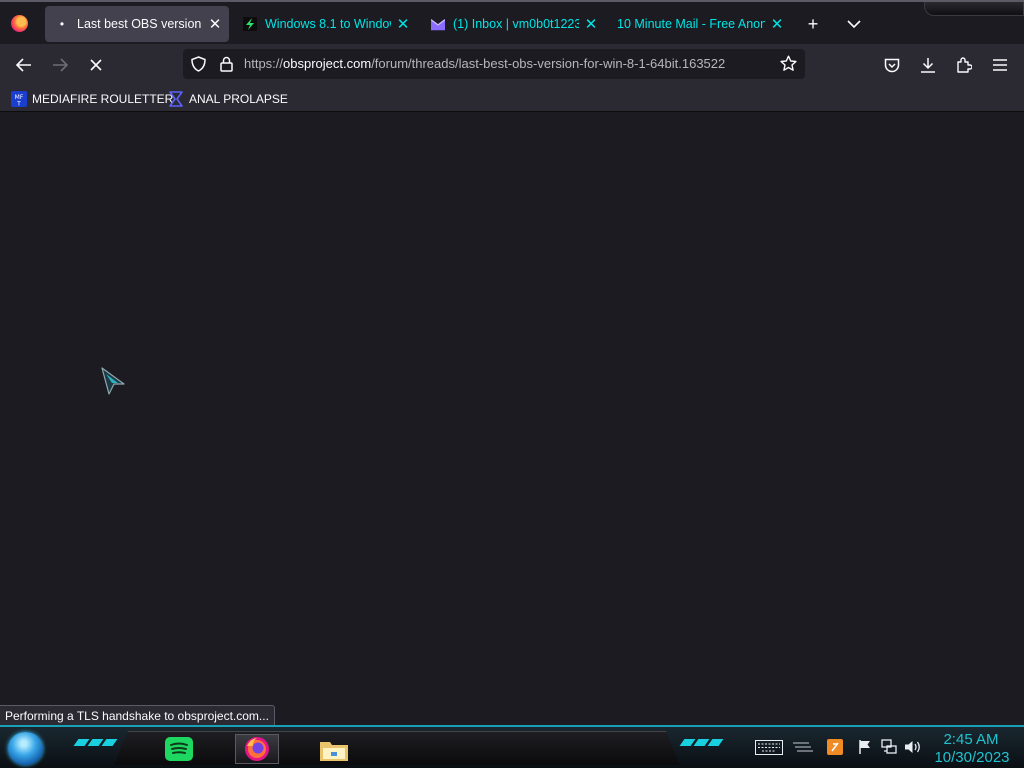 The width and height of the screenshot is (1024, 768). What do you see at coordinates (328, 24) in the screenshot?
I see `tab-title: Windows 8.1 to Window` at bounding box center [328, 24].